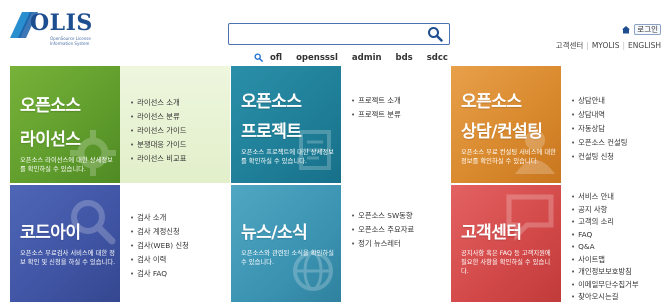 This screenshot has height=308, width=669. Describe the element at coordinates (180, 246) in the screenshot. I see `menu-link: 검사(WEB) 신청` at that location.